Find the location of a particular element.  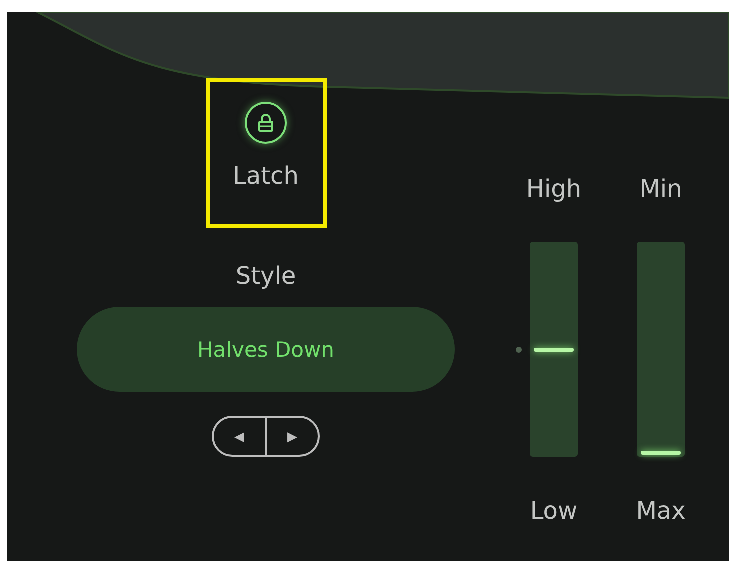

style-selector: Halves Down is located at coordinates (266, 349).